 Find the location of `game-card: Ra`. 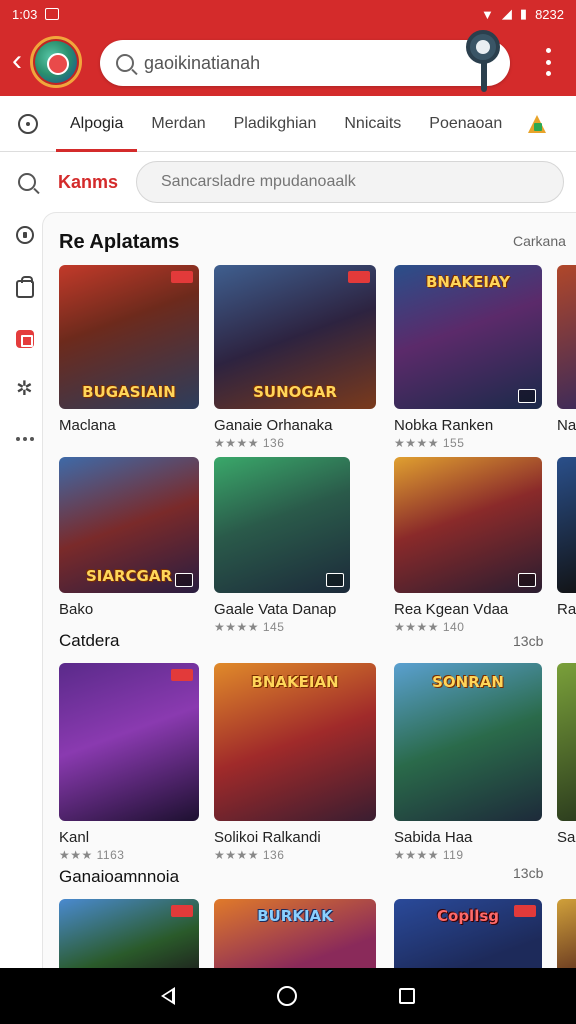

game-card: Ra is located at coordinates (566, 537).